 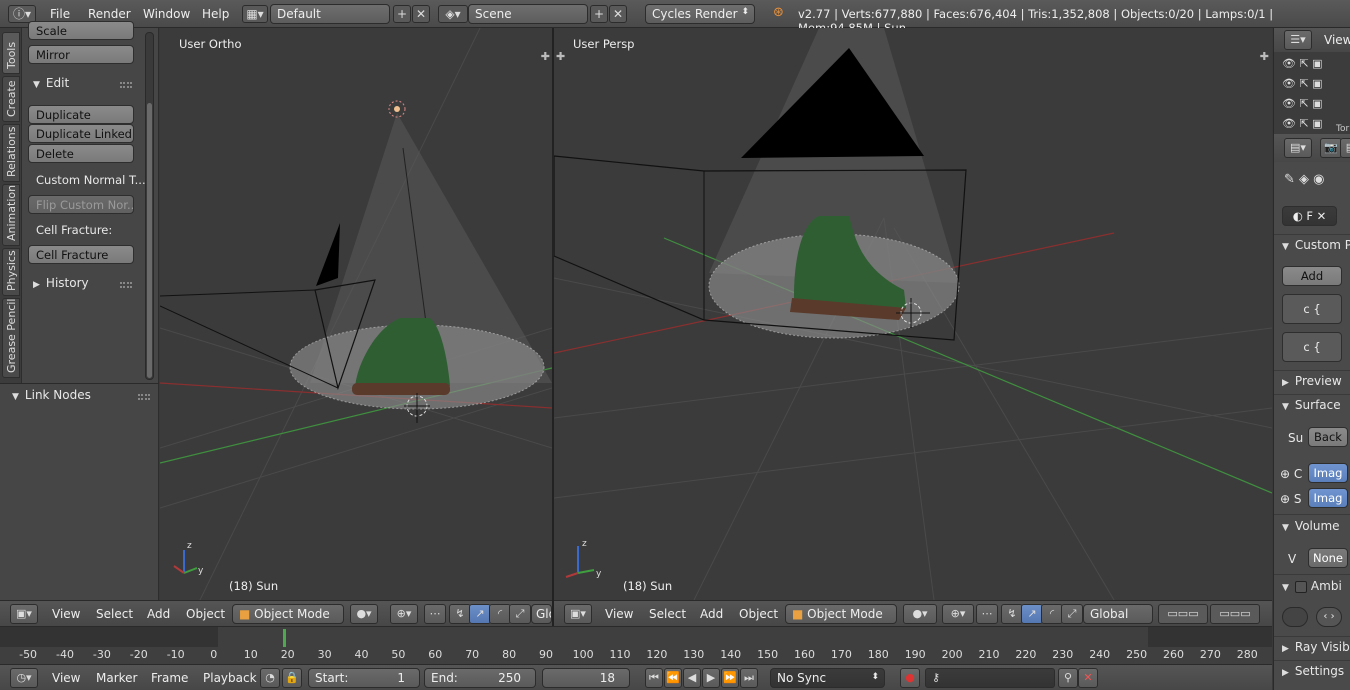 What do you see at coordinates (1312, 586) in the screenshot?
I see `ambient-panel-header: ▼ Ambi` at bounding box center [1312, 586].